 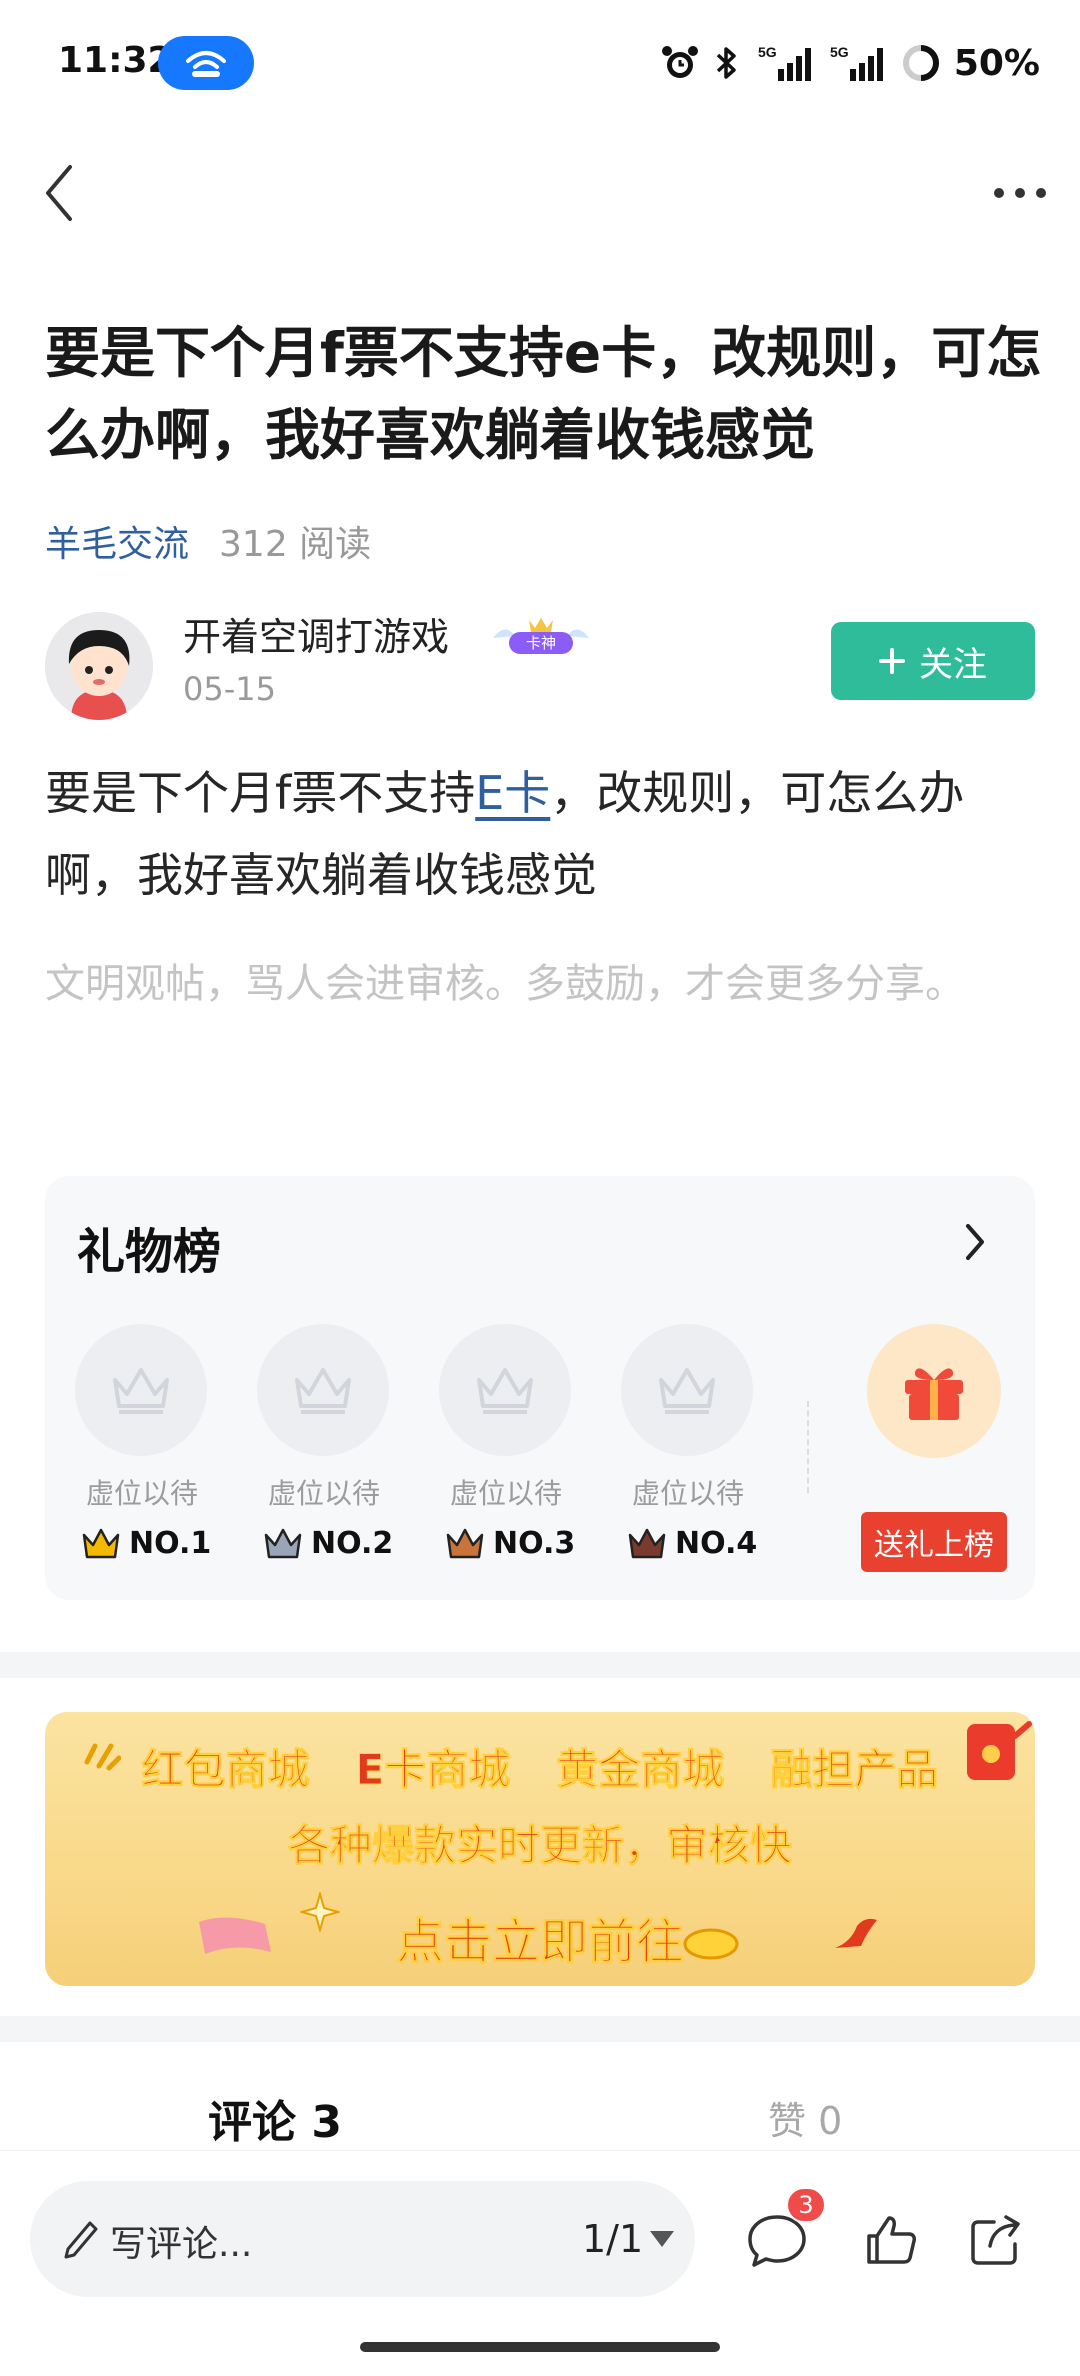 What do you see at coordinates (540, 190) in the screenshot?
I see `top-nav` at bounding box center [540, 190].